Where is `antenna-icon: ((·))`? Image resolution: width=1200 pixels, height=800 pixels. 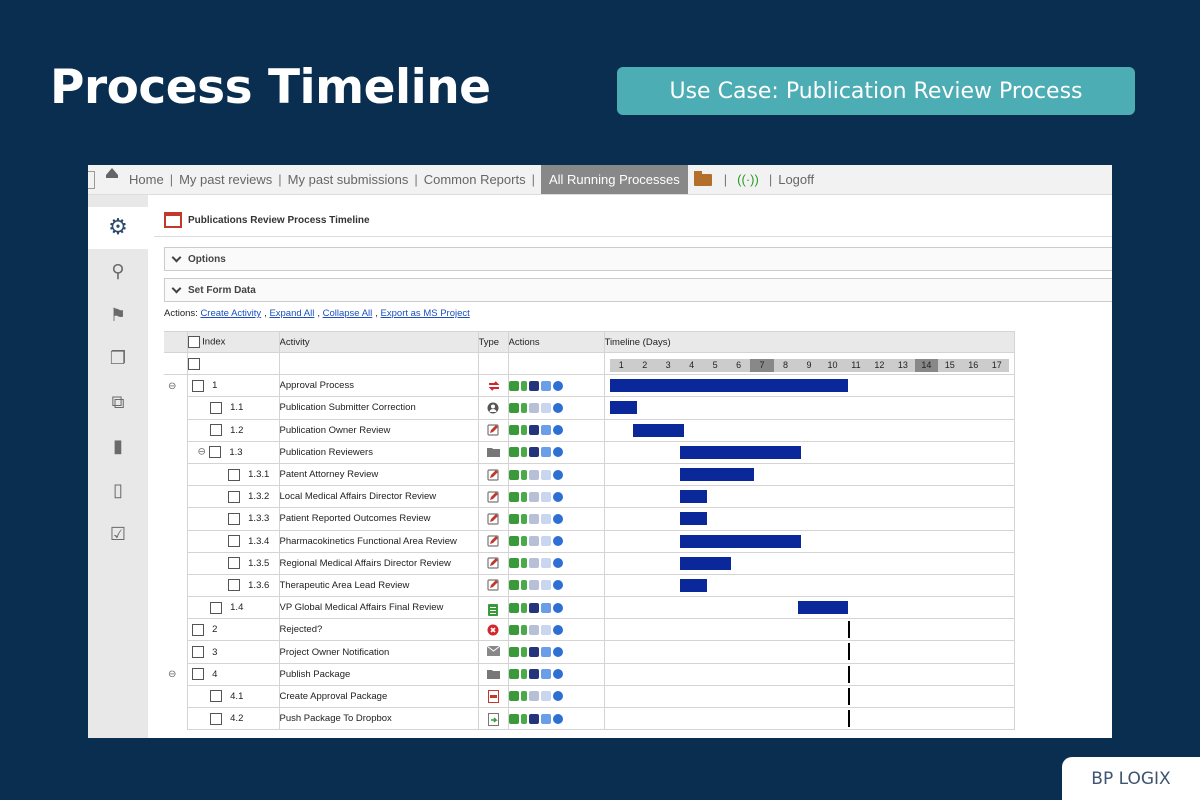 antenna-icon: ((·)) is located at coordinates (748, 179).